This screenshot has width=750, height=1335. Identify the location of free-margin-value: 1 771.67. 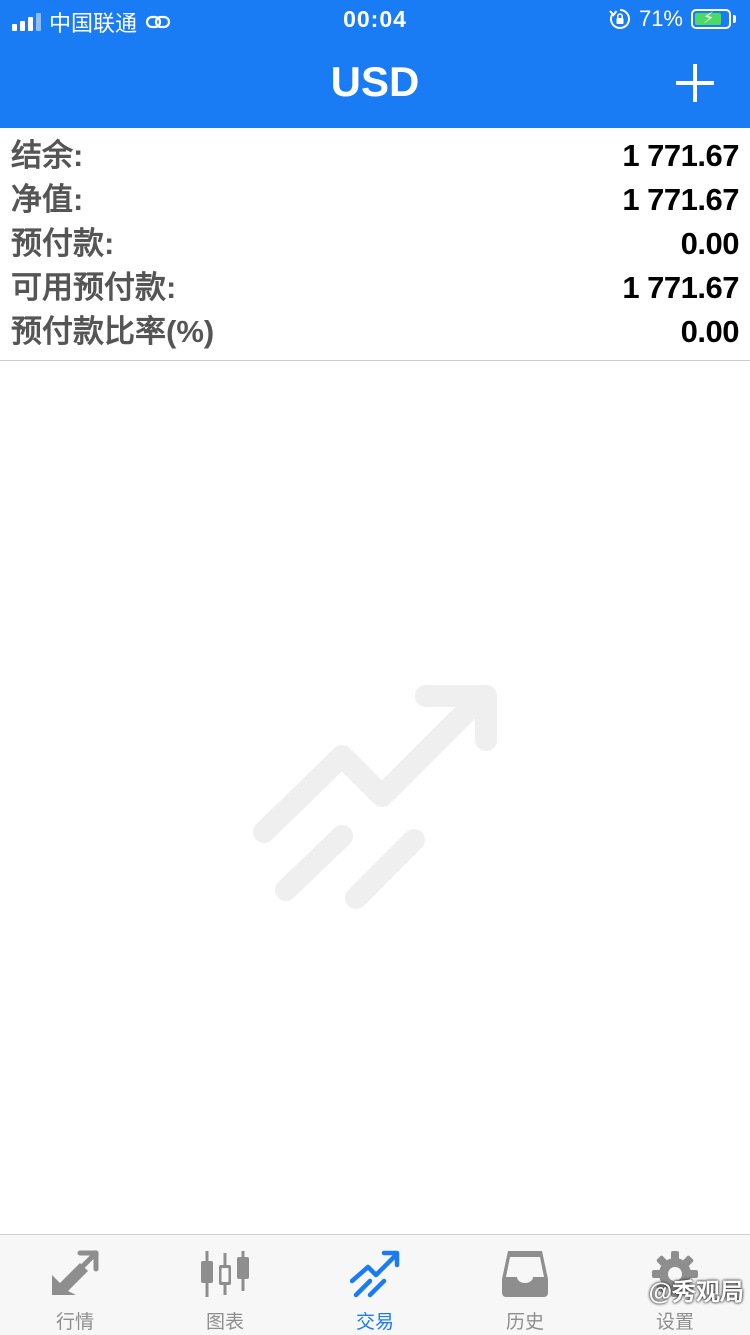
(680, 287).